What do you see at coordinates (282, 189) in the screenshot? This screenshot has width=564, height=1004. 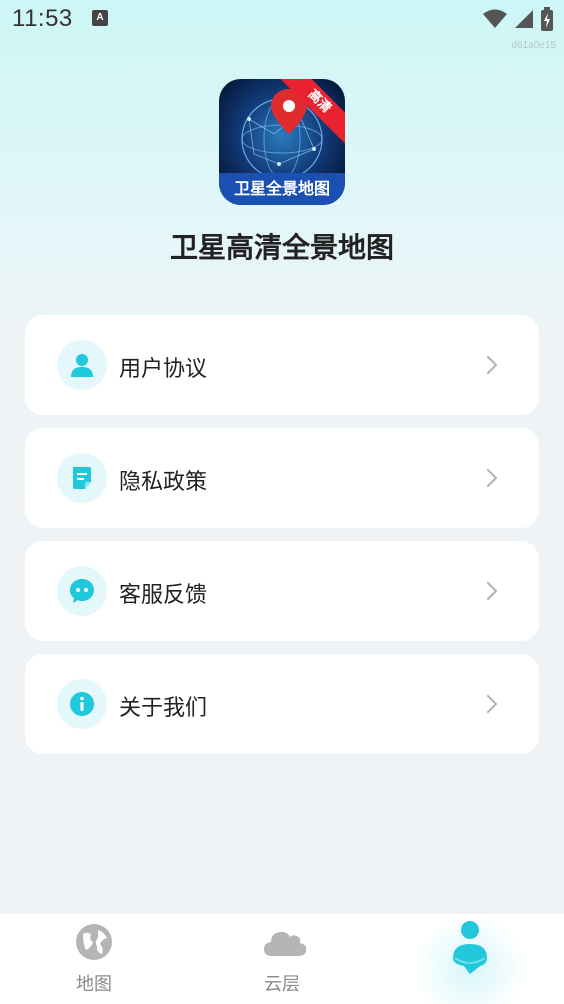 I see `logo-caption: 卫星全景地图` at bounding box center [282, 189].